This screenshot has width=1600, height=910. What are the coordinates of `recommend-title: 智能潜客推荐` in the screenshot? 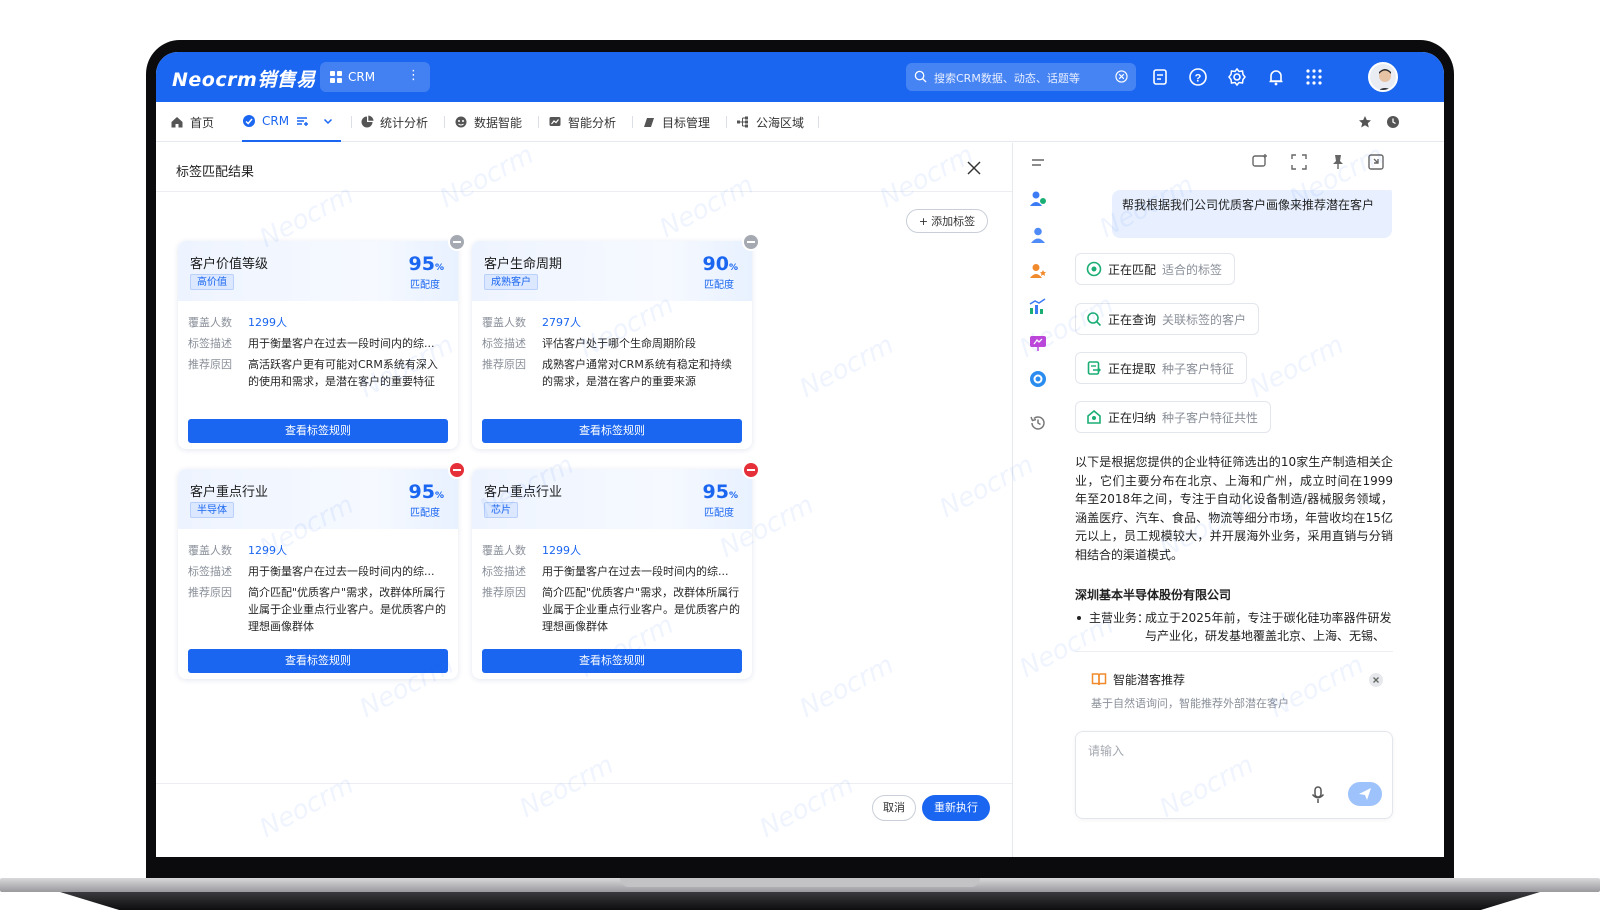 It's located at (1149, 680).